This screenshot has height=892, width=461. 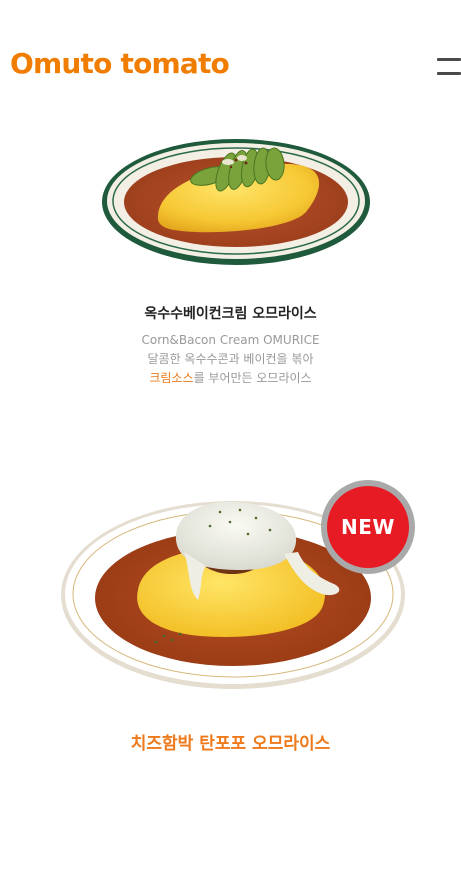 What do you see at coordinates (446, 67) in the screenshot?
I see `hamburger-menu-icon` at bounding box center [446, 67].